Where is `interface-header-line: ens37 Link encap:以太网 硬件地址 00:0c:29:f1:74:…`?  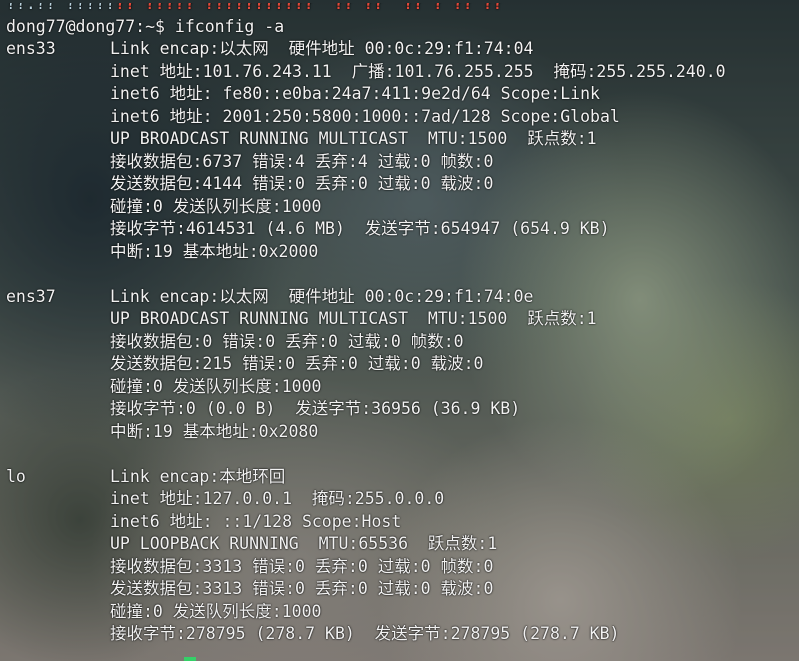 interface-header-line: ens37 Link encap:以太网 硬件地址 00:0c:29:f1:74:… is located at coordinates (401, 297).